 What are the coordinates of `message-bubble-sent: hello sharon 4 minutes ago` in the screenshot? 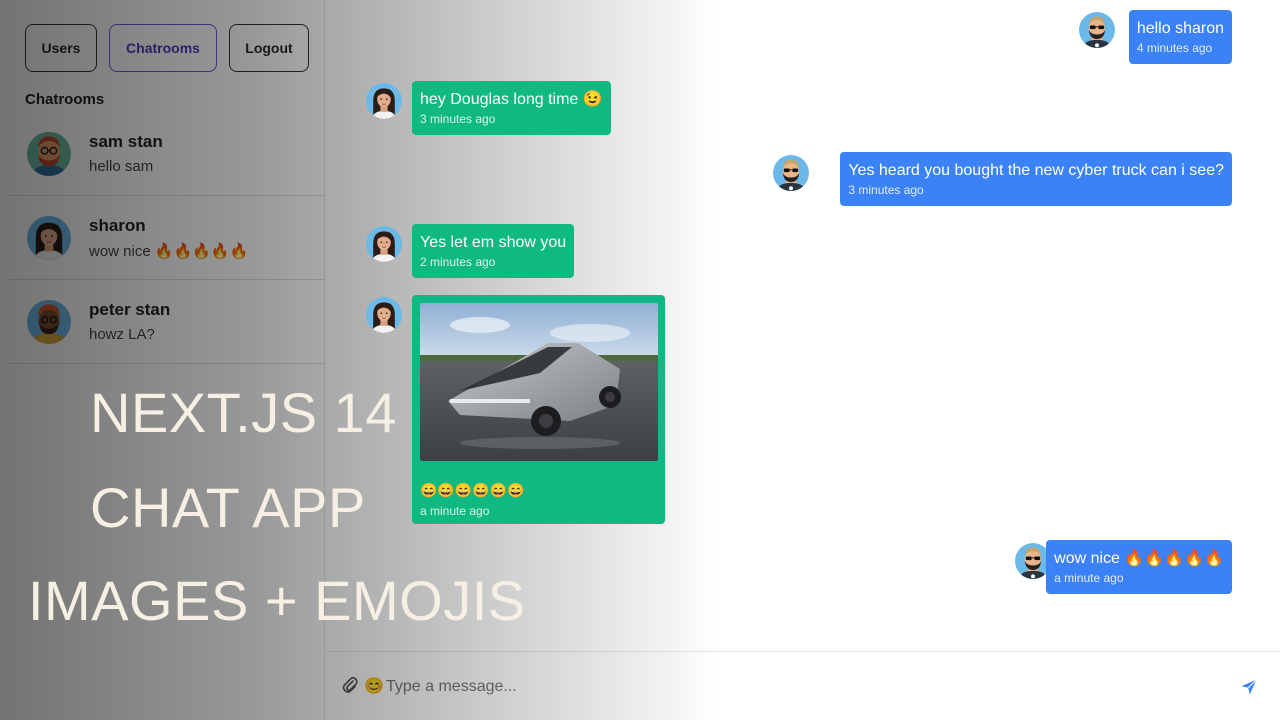 It's located at (1180, 37).